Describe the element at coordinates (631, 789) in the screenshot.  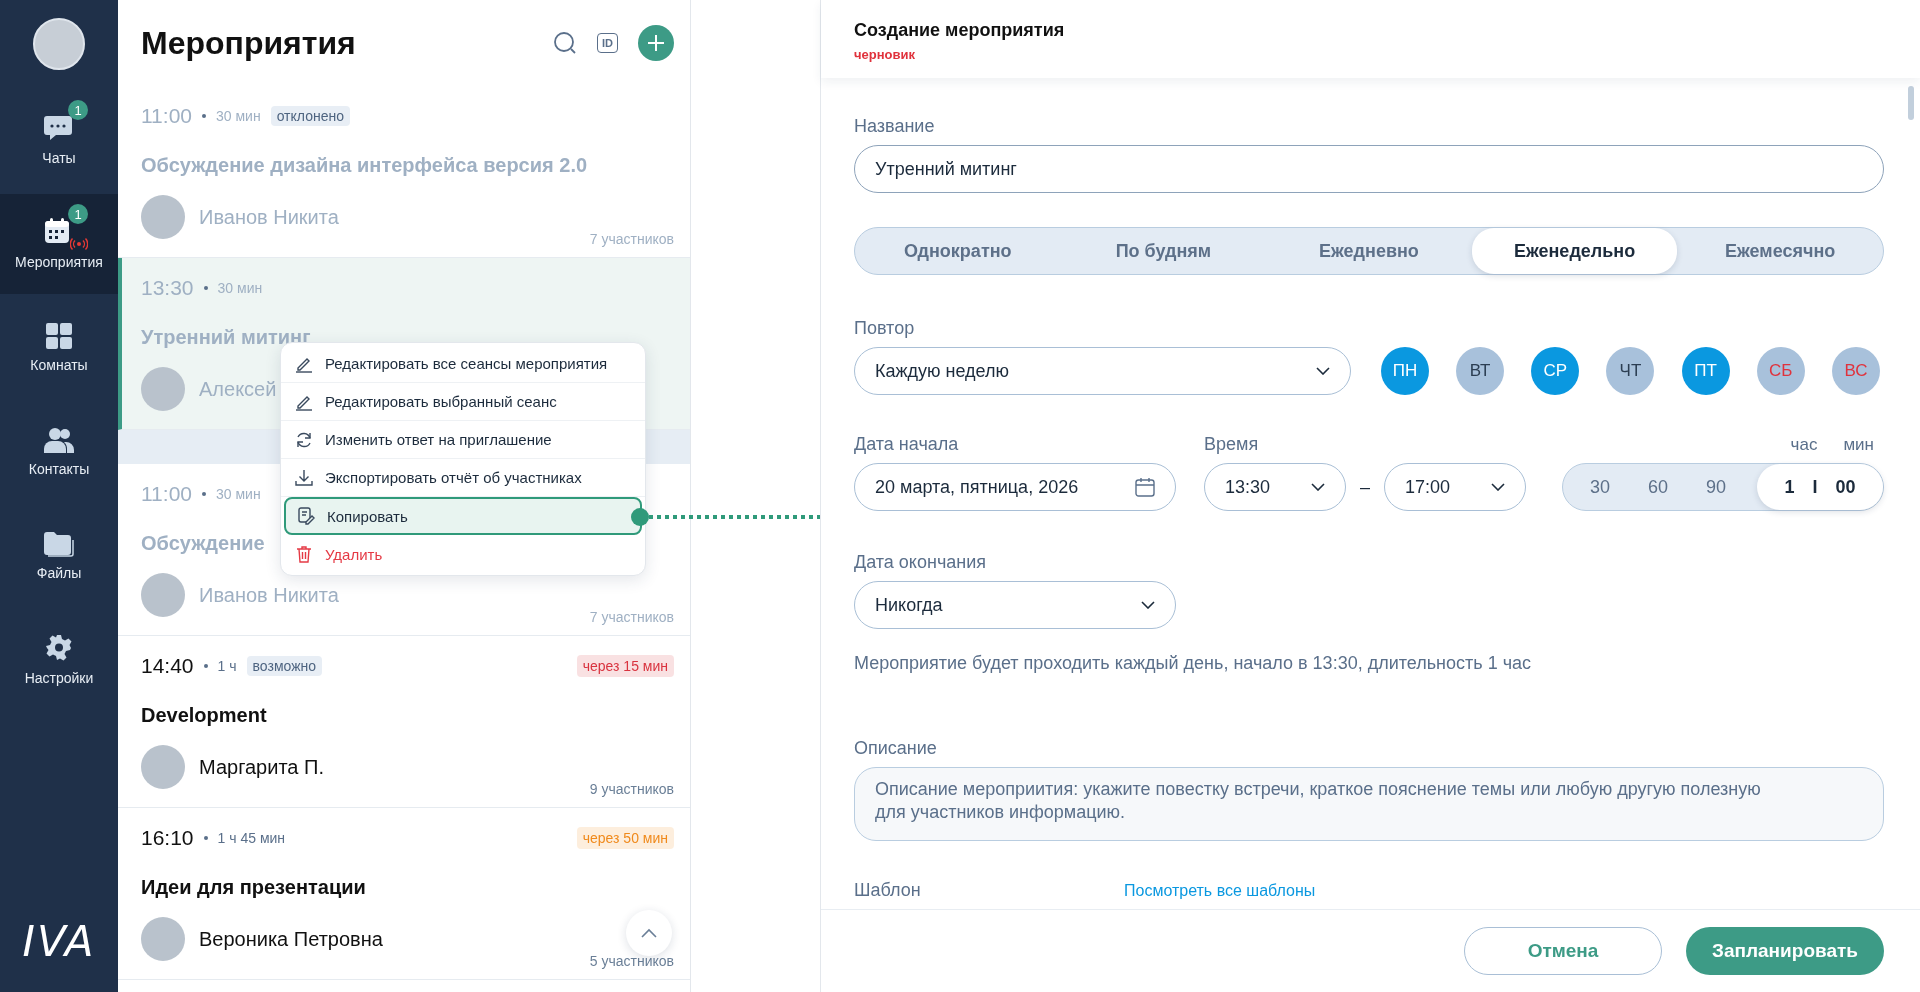
I see `participants-count: 9 участников` at that location.